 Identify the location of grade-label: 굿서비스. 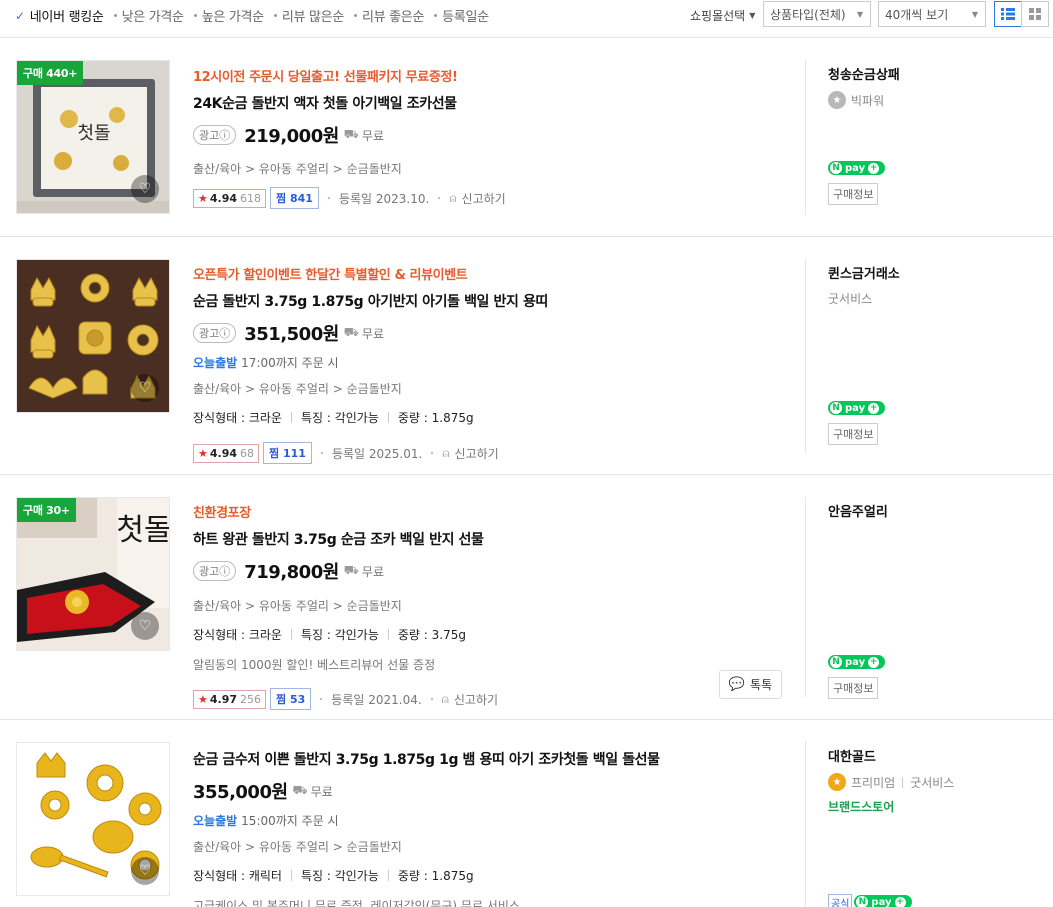
(850, 299).